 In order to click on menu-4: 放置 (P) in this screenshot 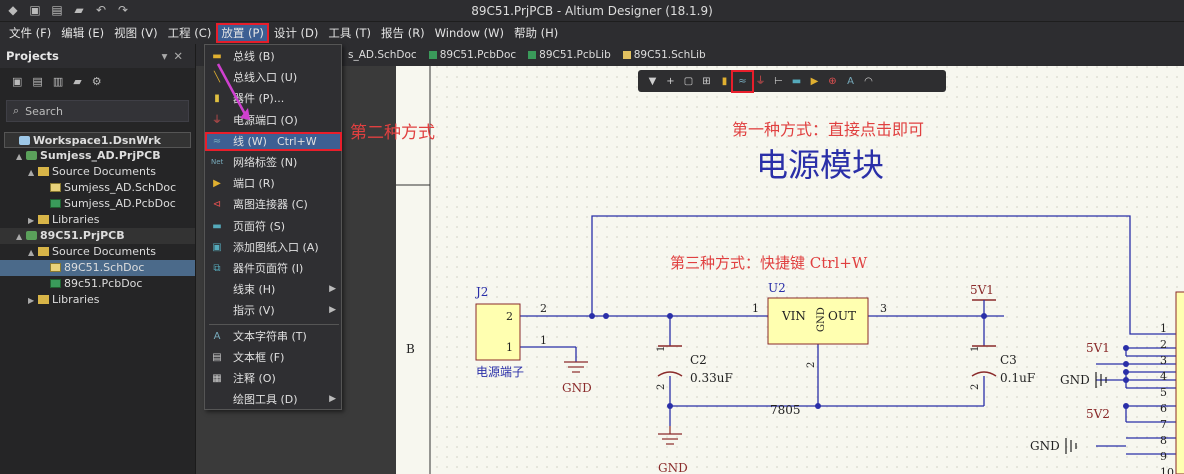, I will do `click(242, 33)`.